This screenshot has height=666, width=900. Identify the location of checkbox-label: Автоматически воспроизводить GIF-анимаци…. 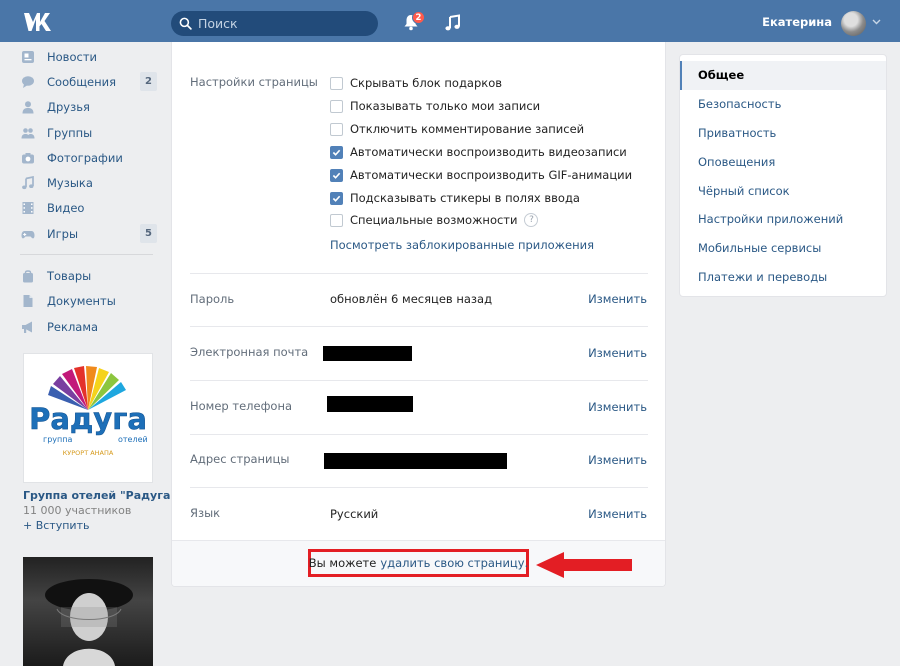
(491, 175).